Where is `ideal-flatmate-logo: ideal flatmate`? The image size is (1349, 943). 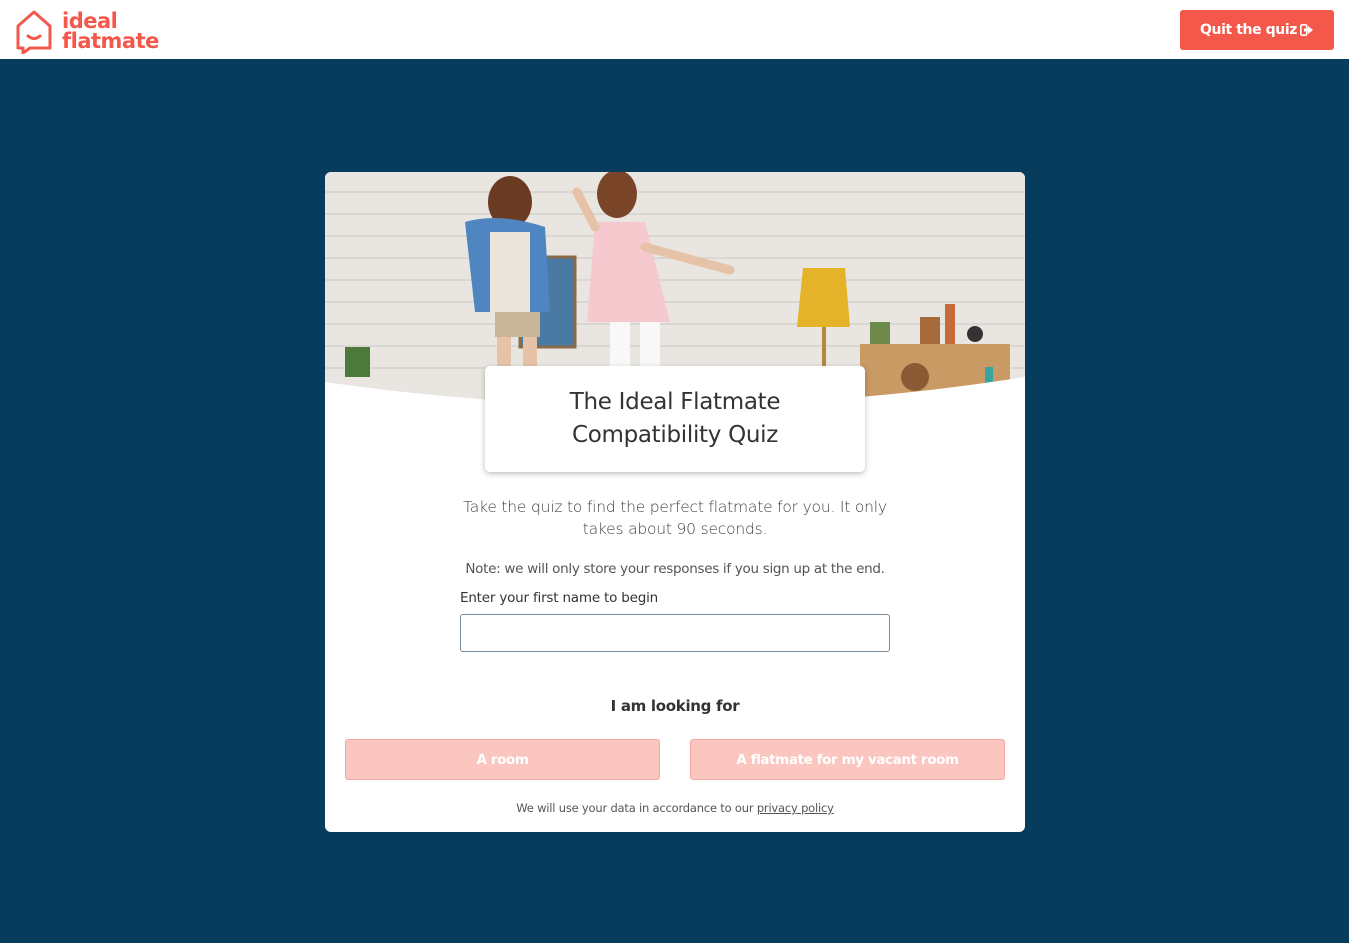 ideal-flatmate-logo: ideal flatmate is located at coordinates (86, 31).